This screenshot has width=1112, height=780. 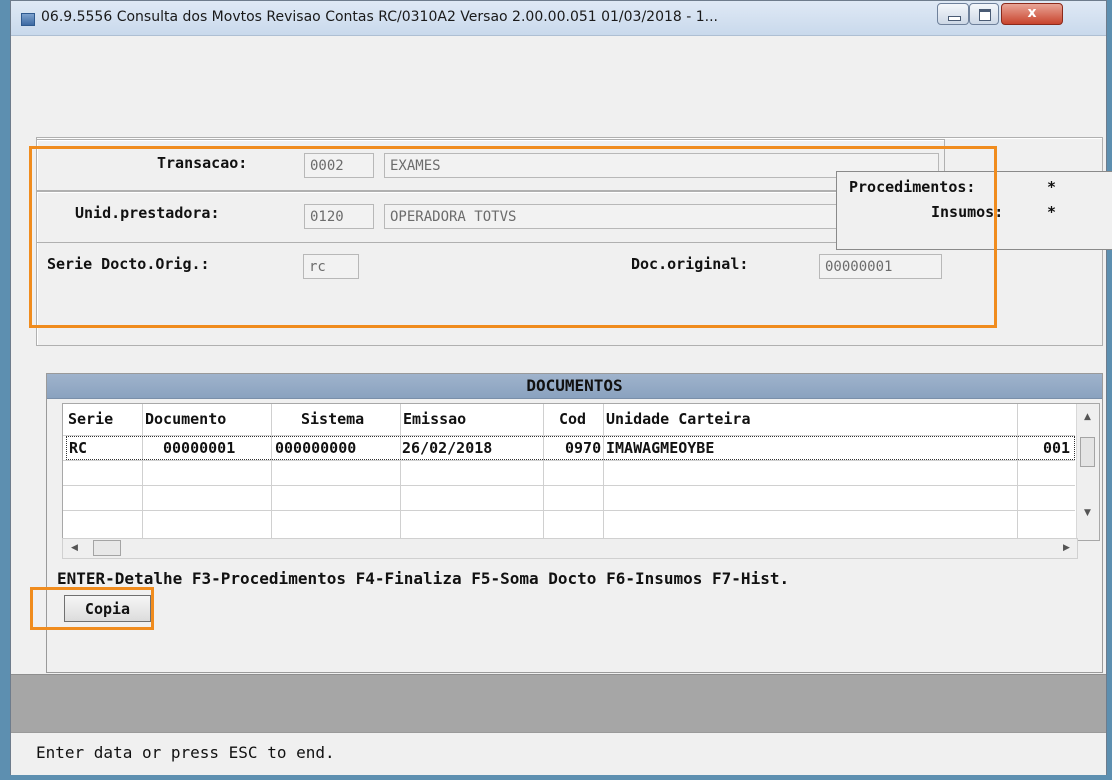 What do you see at coordinates (185, 752) in the screenshot?
I see `status-message: Enter data or press ESC to end.` at bounding box center [185, 752].